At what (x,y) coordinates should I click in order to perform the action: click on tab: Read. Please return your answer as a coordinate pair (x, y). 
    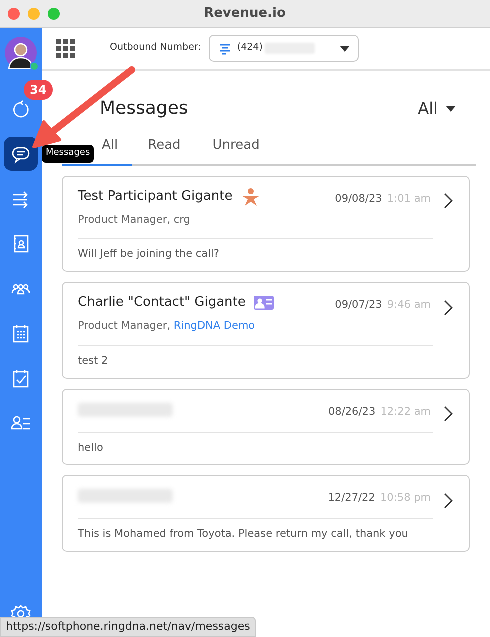
    Looking at the image, I should click on (164, 151).